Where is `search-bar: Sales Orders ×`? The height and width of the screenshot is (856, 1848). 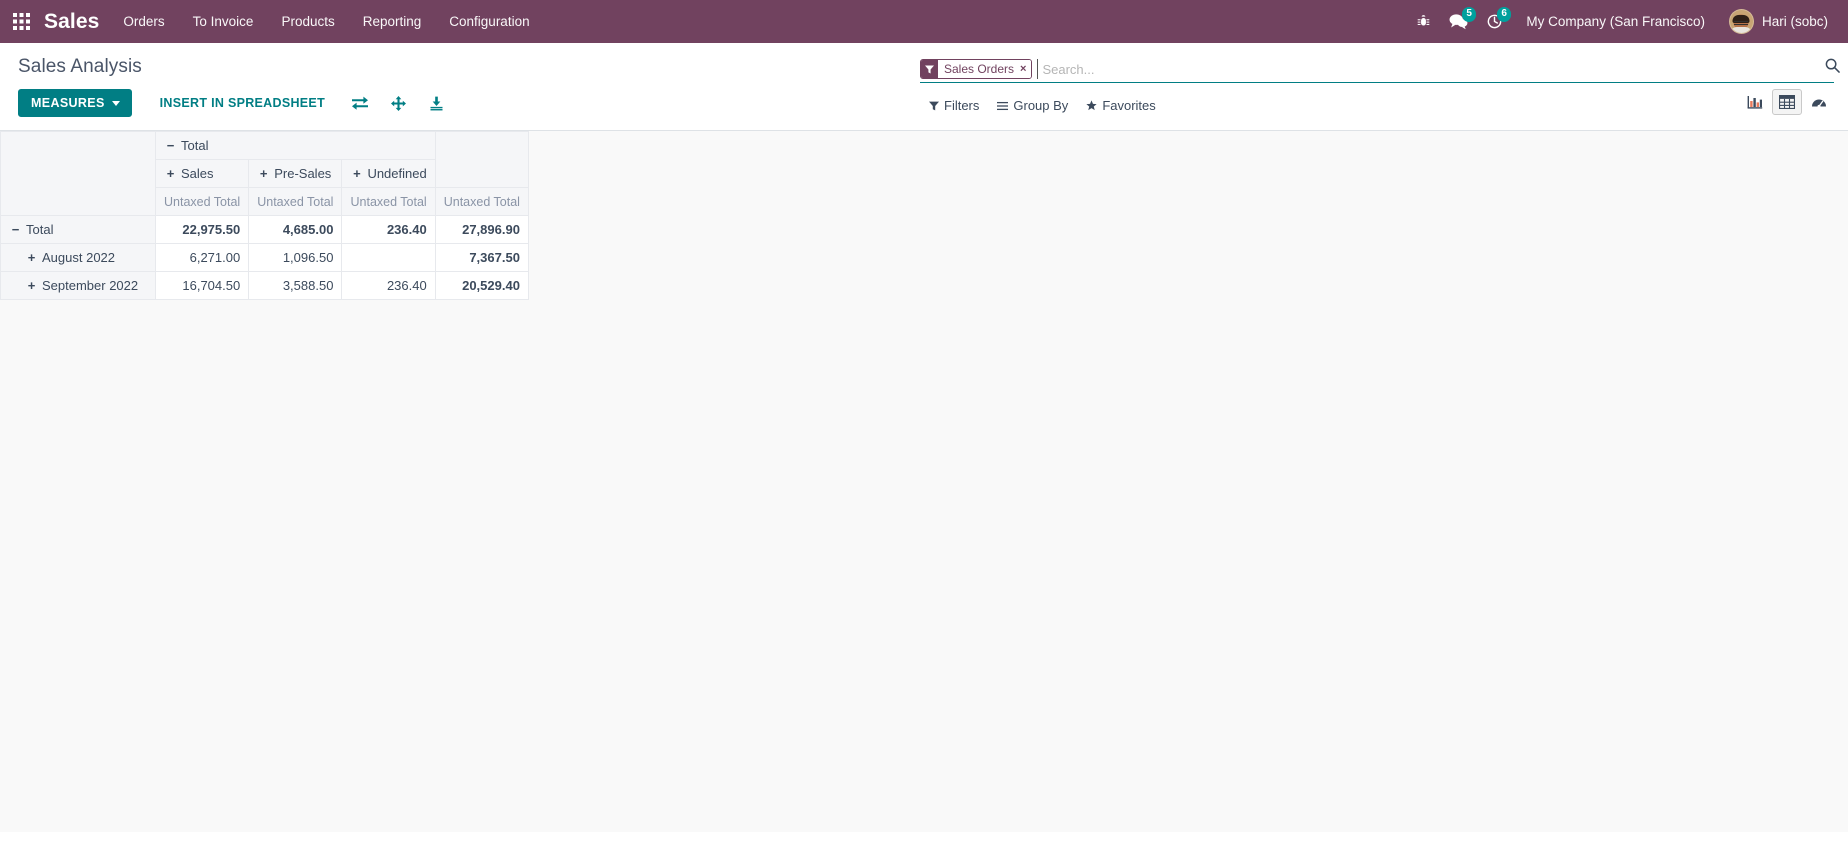 search-bar: Sales Orders × is located at coordinates (1380, 70).